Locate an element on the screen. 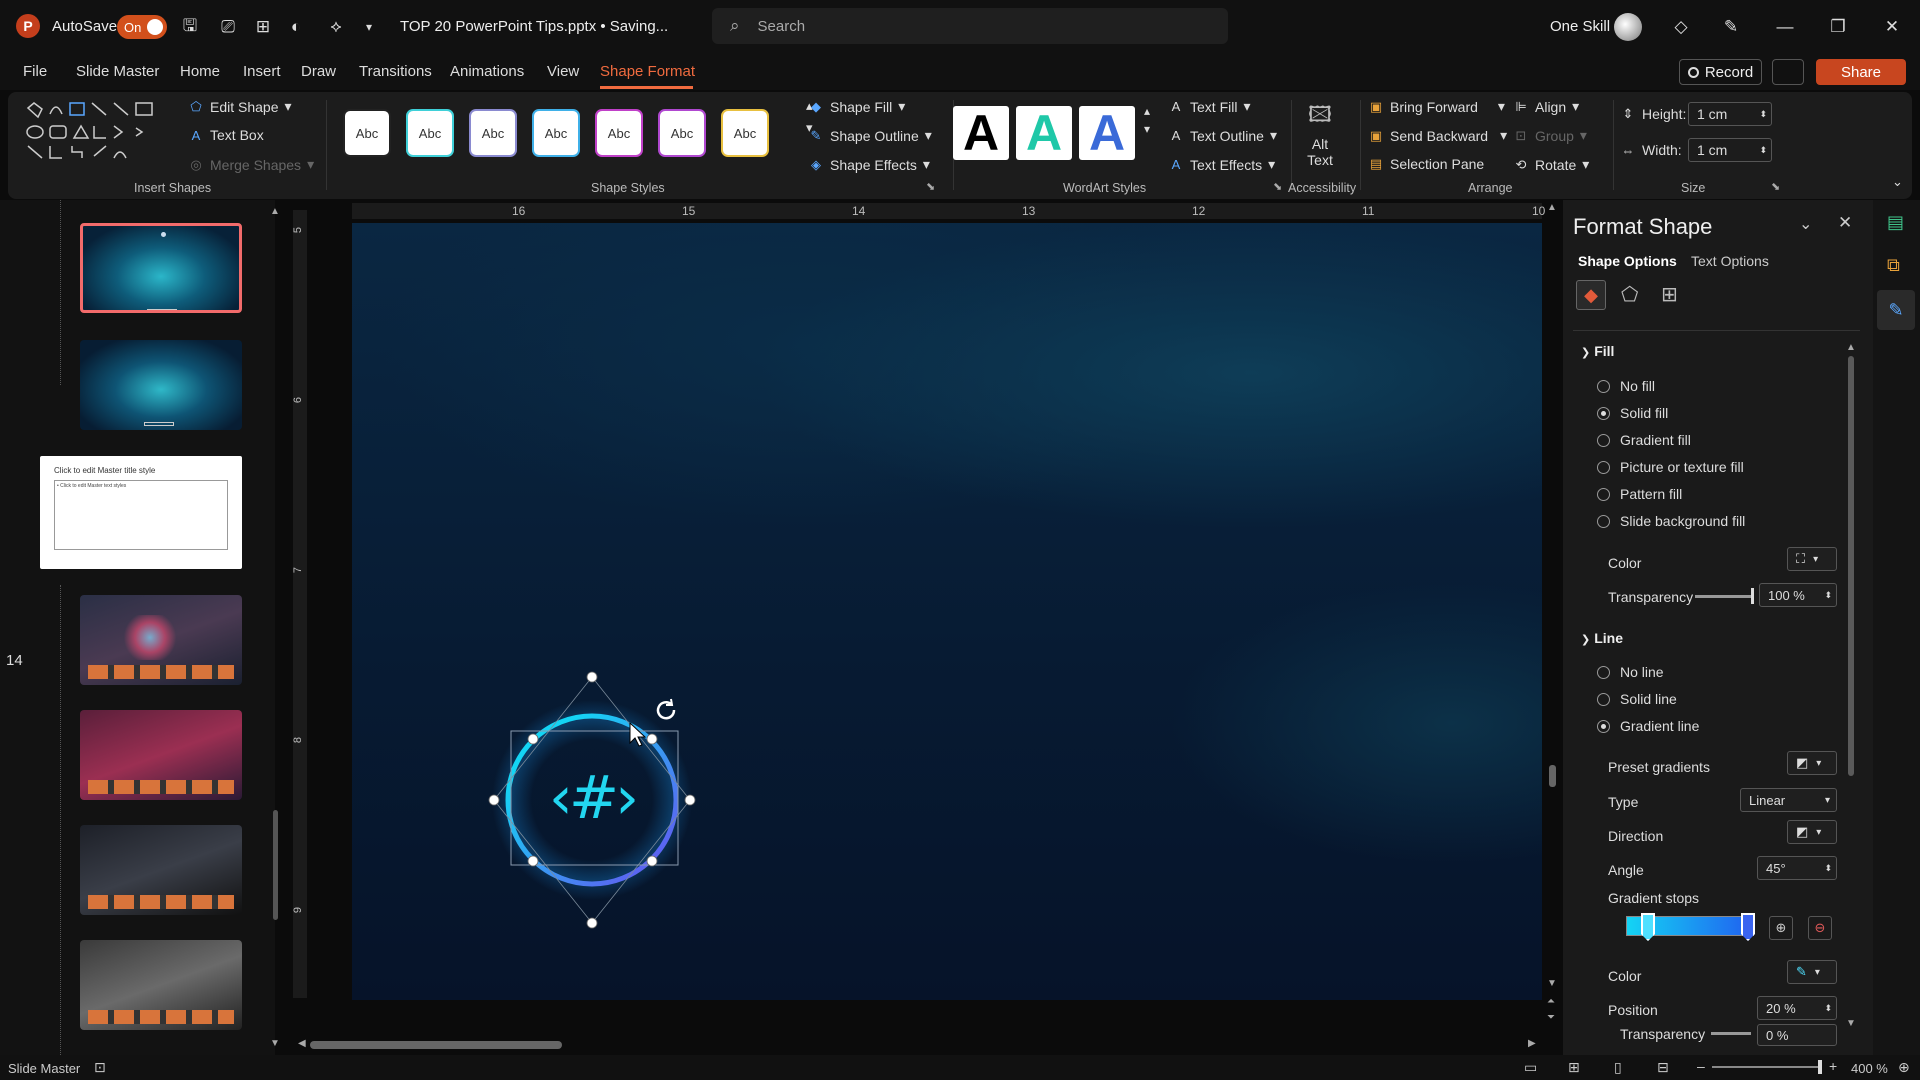 Image resolution: width=1920 pixels, height=1080 pixels. radio-option: No fill is located at coordinates (1626, 386).